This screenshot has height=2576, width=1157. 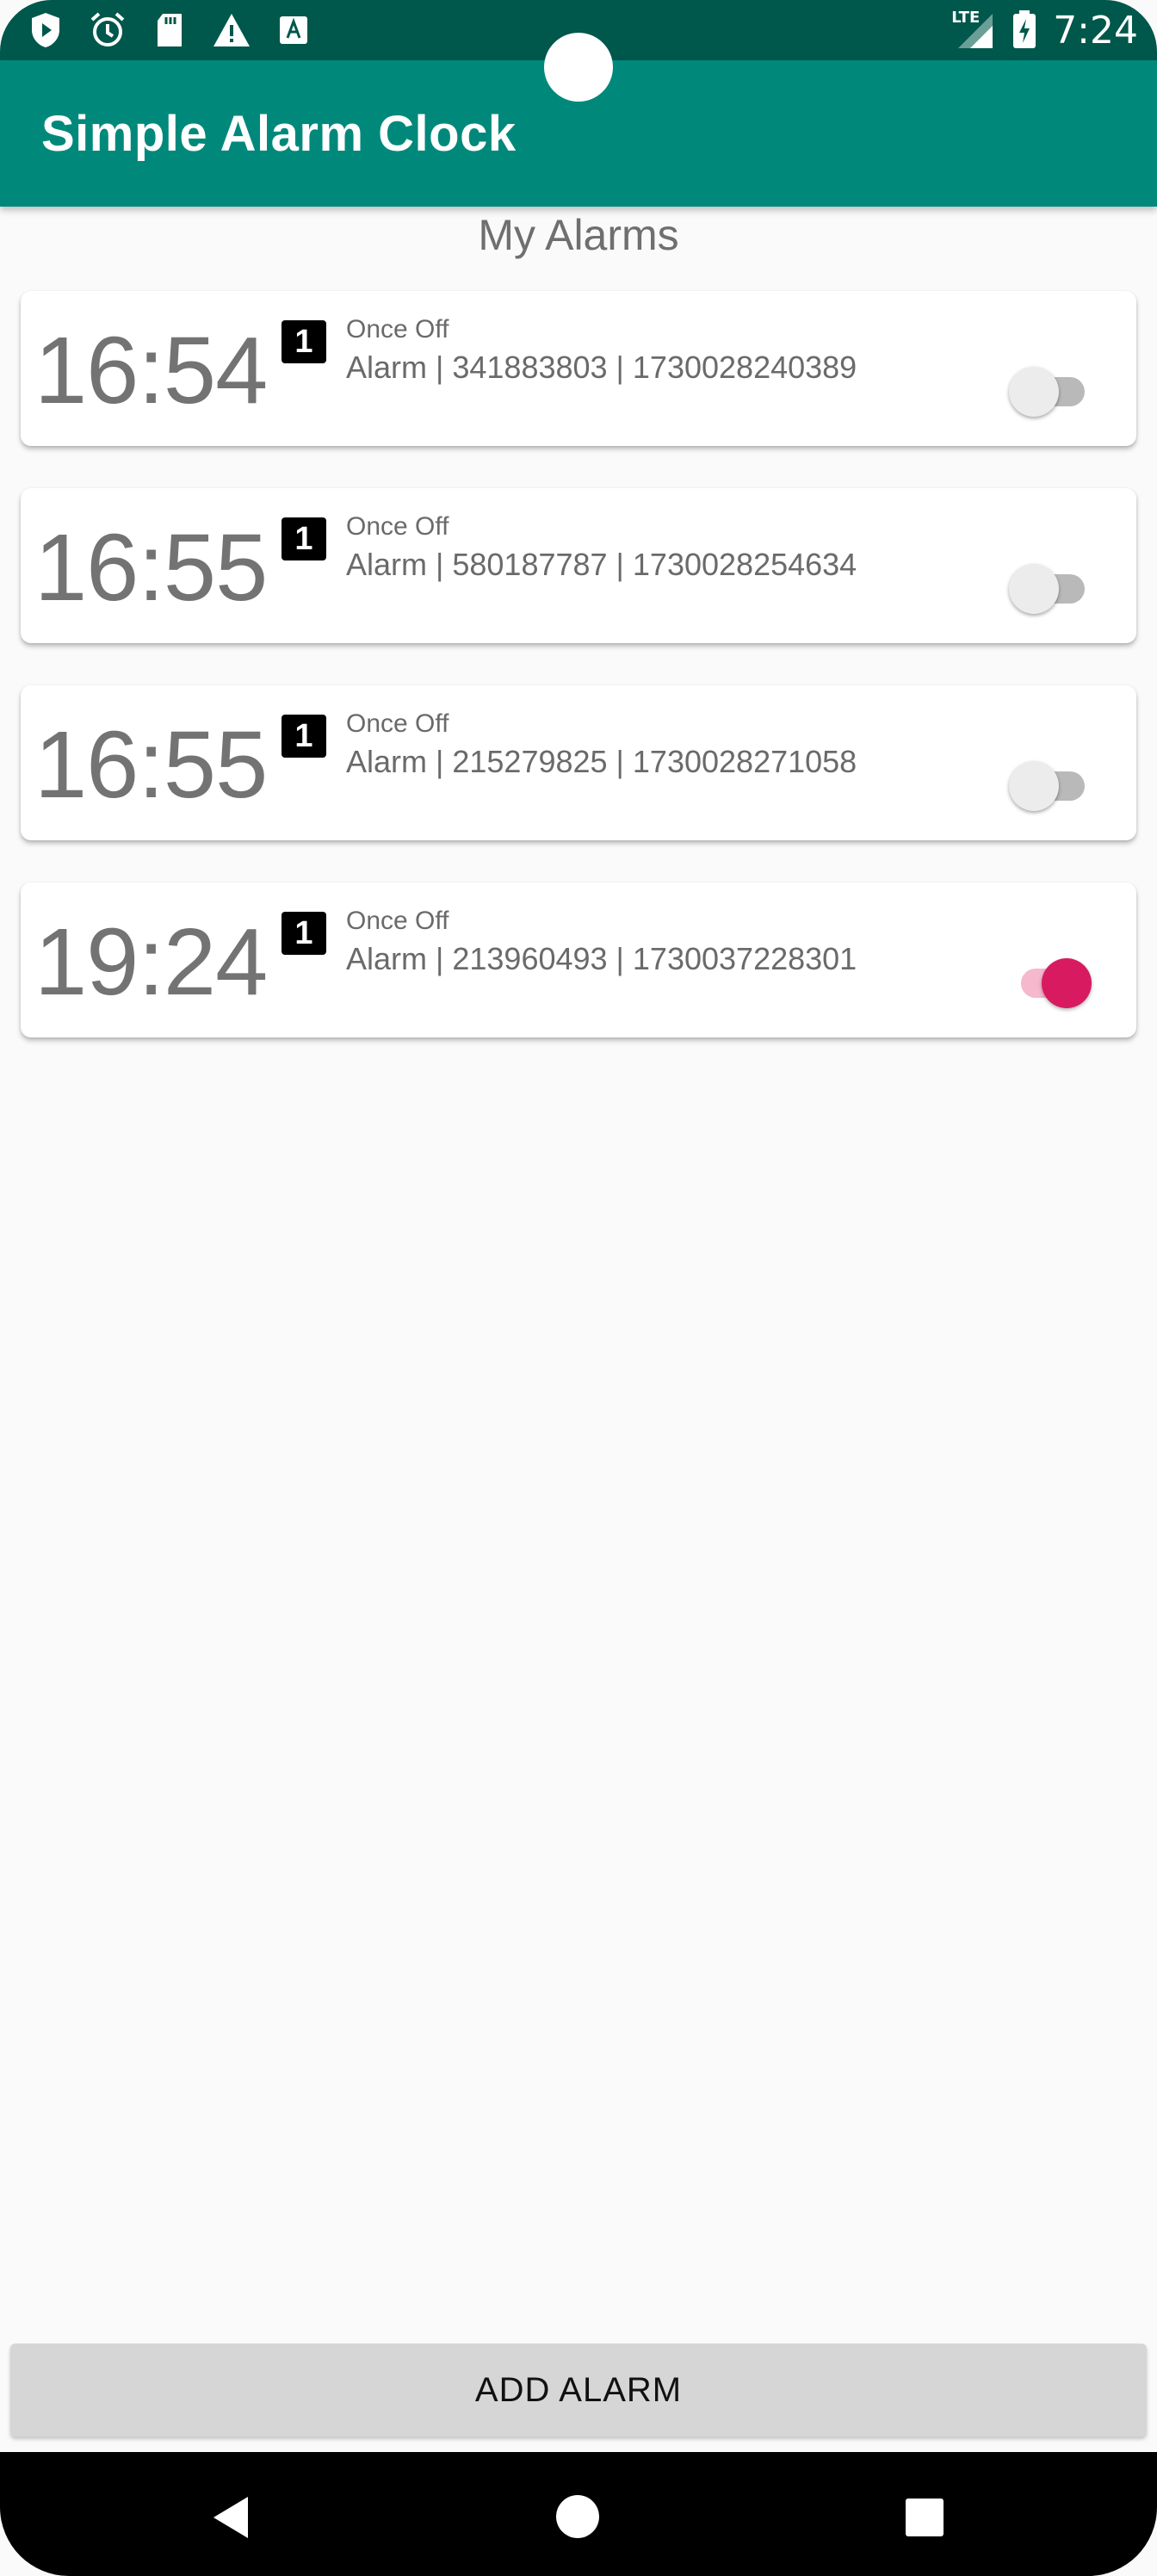 I want to click on sd-card-icon, so click(x=170, y=30).